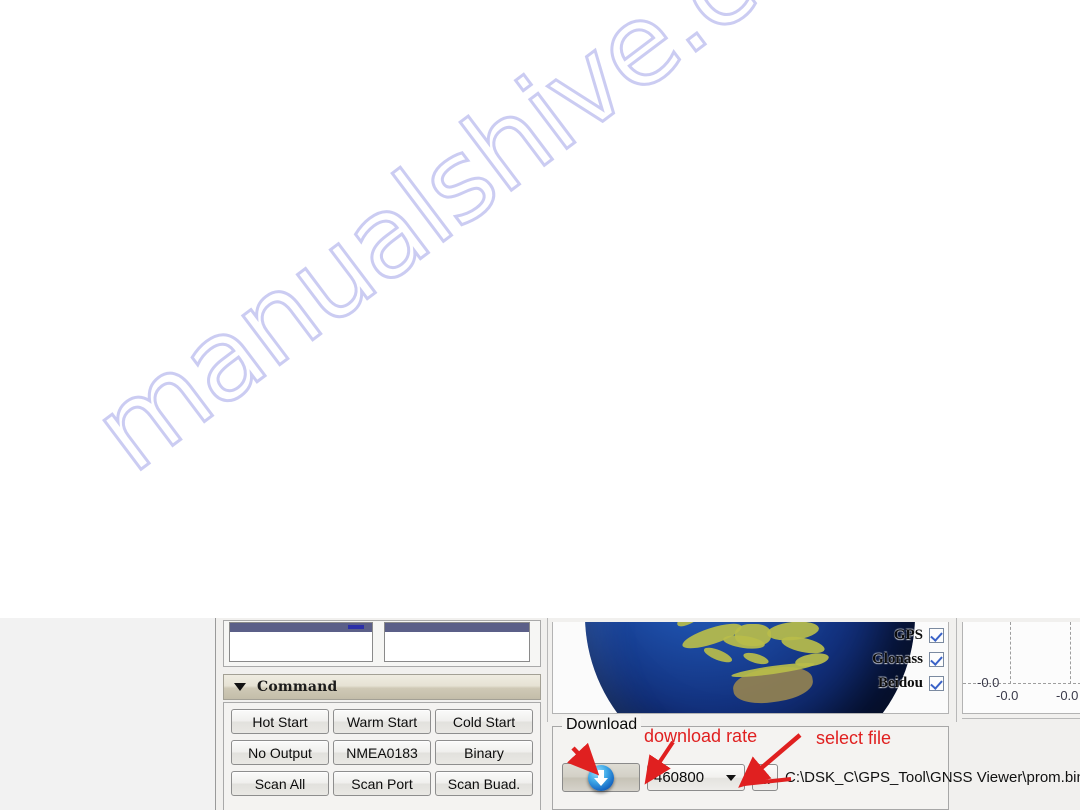 This screenshot has height=810, width=1080. Describe the element at coordinates (602, 725) in the screenshot. I see `download-group-label: Download` at that location.